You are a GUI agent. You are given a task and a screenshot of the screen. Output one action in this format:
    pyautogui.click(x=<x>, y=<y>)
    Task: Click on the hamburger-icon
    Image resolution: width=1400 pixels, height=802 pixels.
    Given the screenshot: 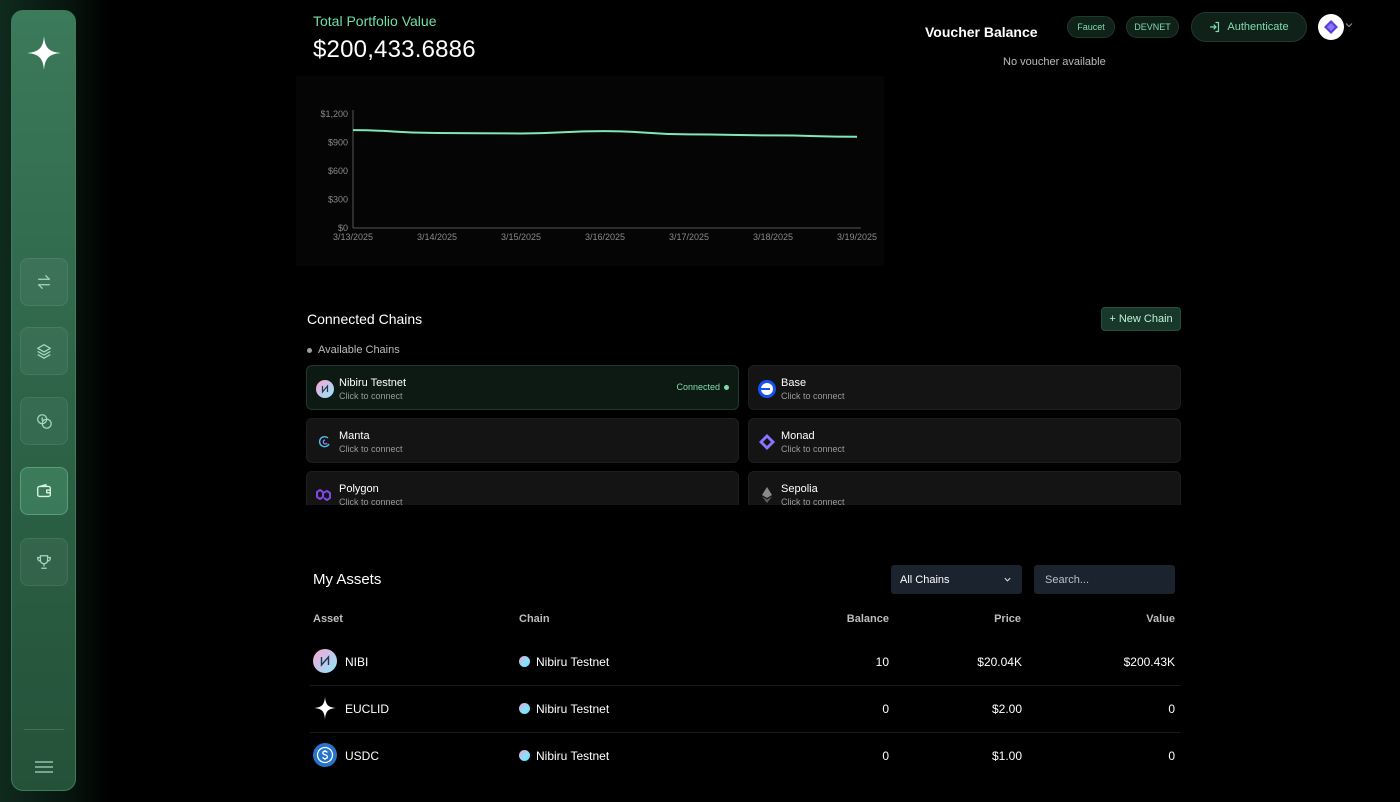 What is the action you would take?
    pyautogui.click(x=44, y=767)
    